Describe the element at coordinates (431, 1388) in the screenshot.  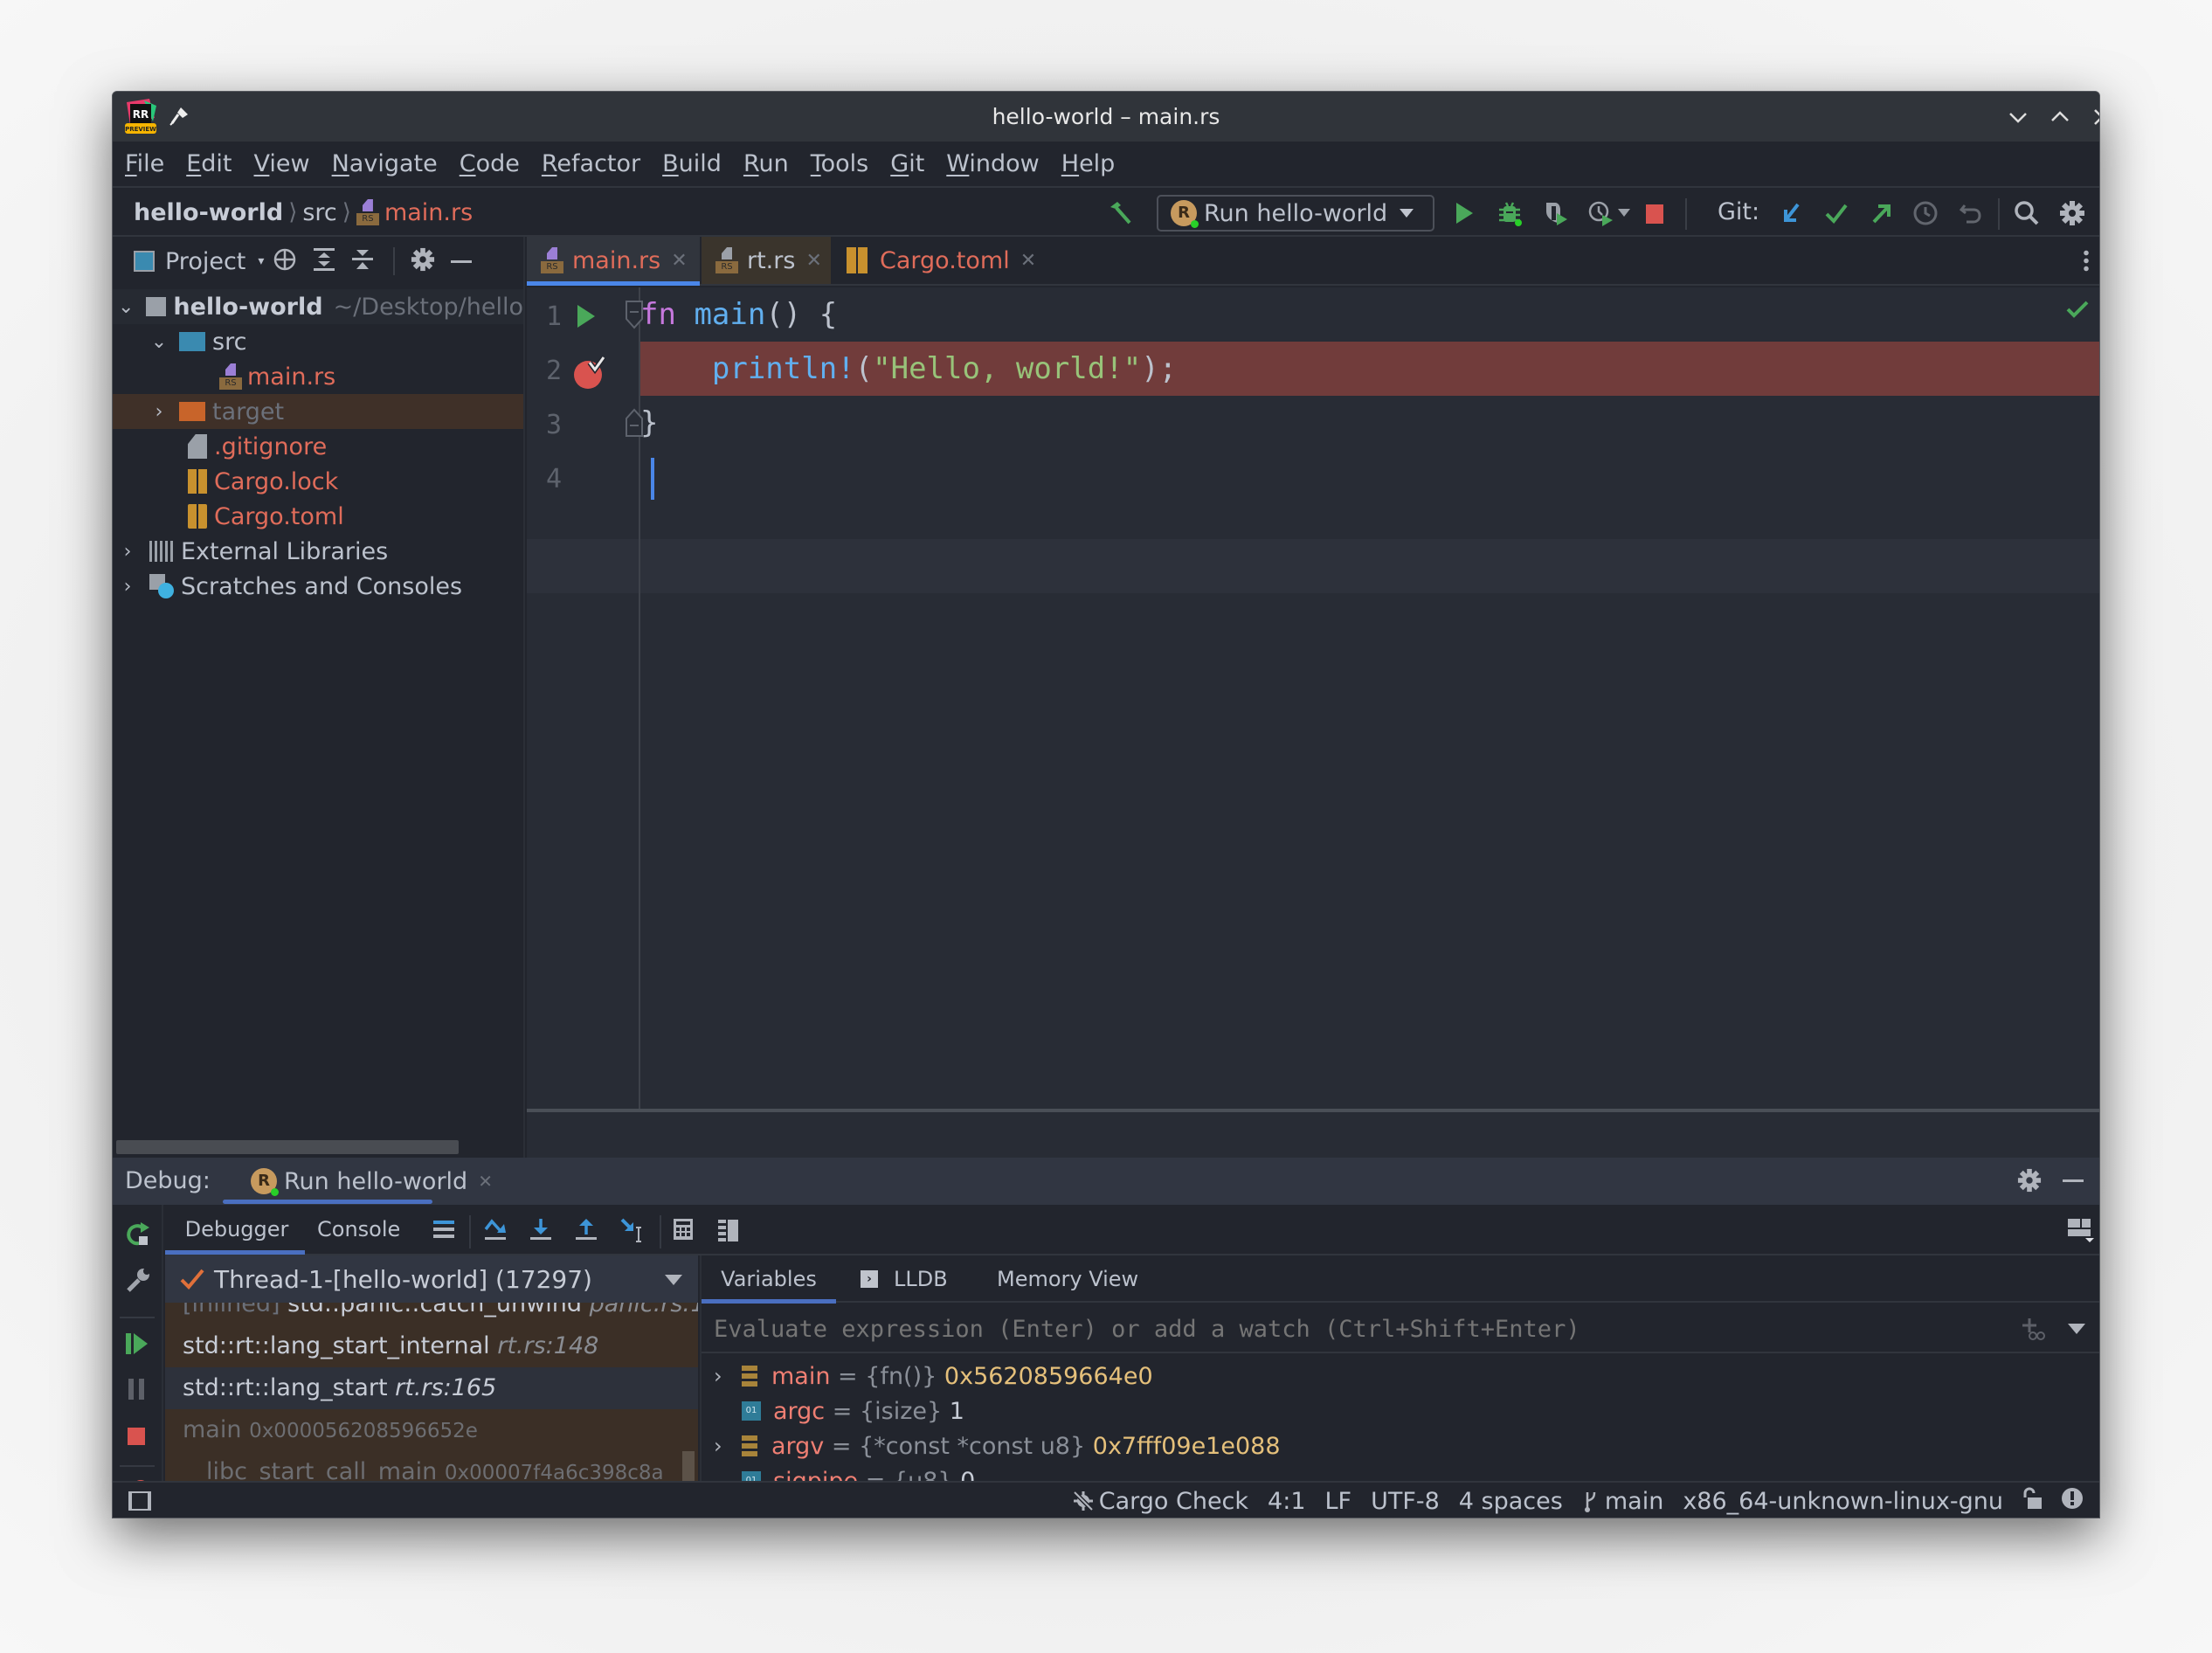
I see `frame-row-selected: std::rt::lang_start rt.rs:165` at that location.